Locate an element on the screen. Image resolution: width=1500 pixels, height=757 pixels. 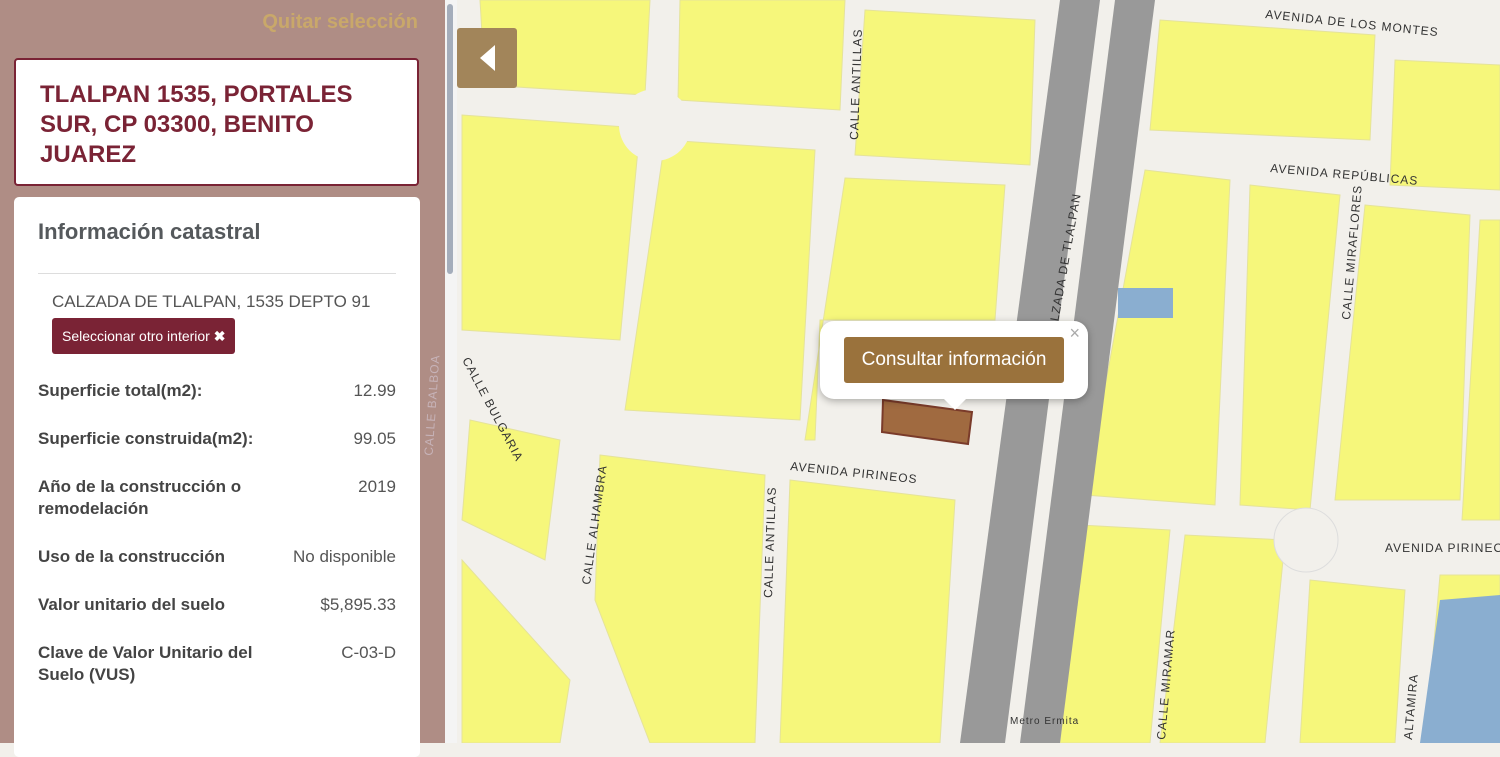
info-value: 12.99 is located at coordinates (374, 390).